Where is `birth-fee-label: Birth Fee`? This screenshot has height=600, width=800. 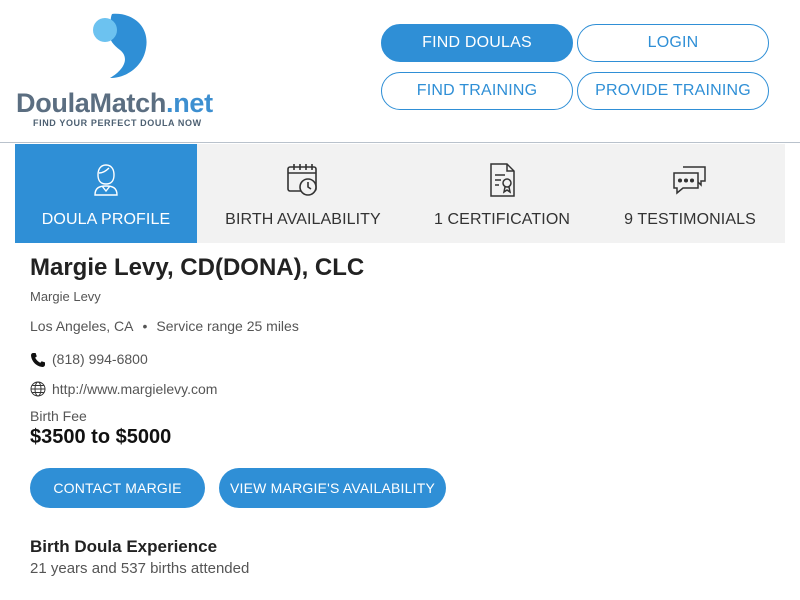 birth-fee-label: Birth Fee is located at coordinates (58, 416).